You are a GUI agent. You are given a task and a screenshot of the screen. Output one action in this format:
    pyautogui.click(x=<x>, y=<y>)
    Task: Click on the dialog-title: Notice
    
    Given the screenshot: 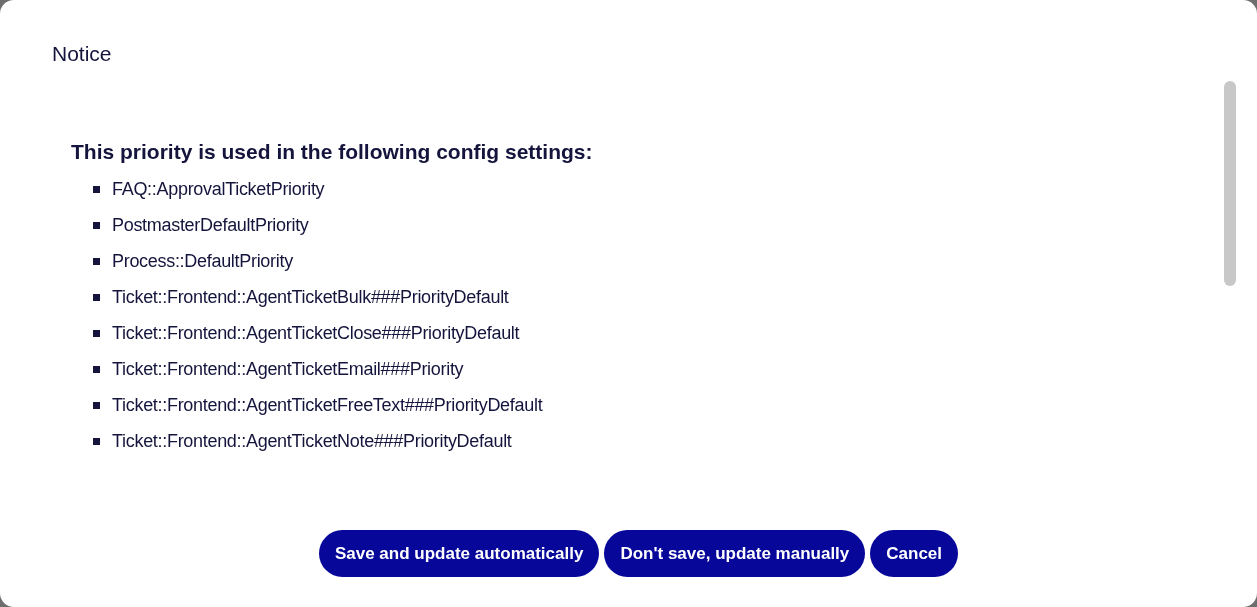 What is the action you would take?
    pyautogui.click(x=82, y=53)
    